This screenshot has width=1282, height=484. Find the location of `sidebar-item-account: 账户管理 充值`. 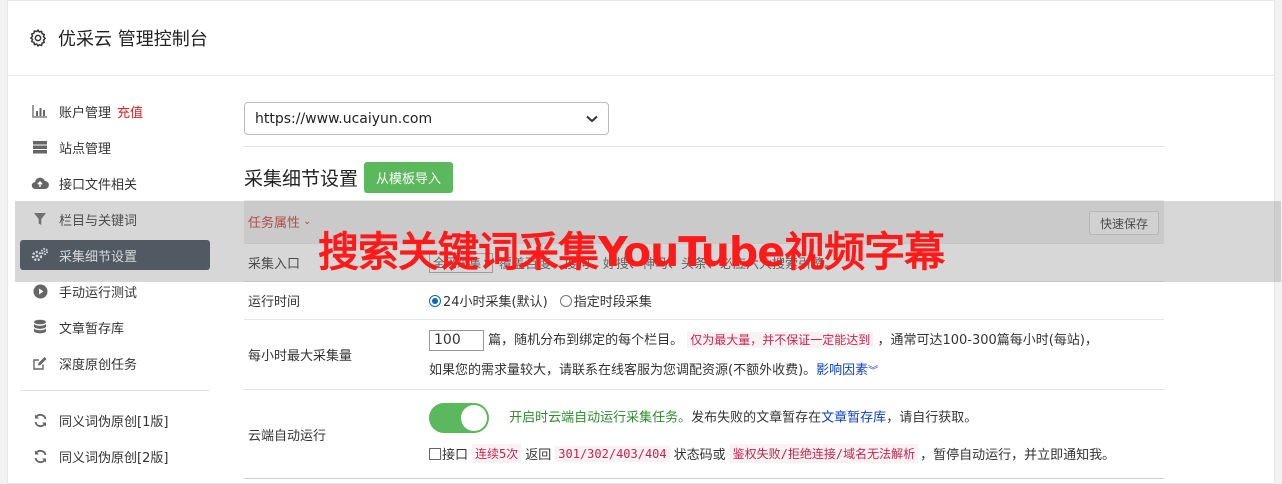

sidebar-item-account: 账户管理 充值 is located at coordinates (115, 111).